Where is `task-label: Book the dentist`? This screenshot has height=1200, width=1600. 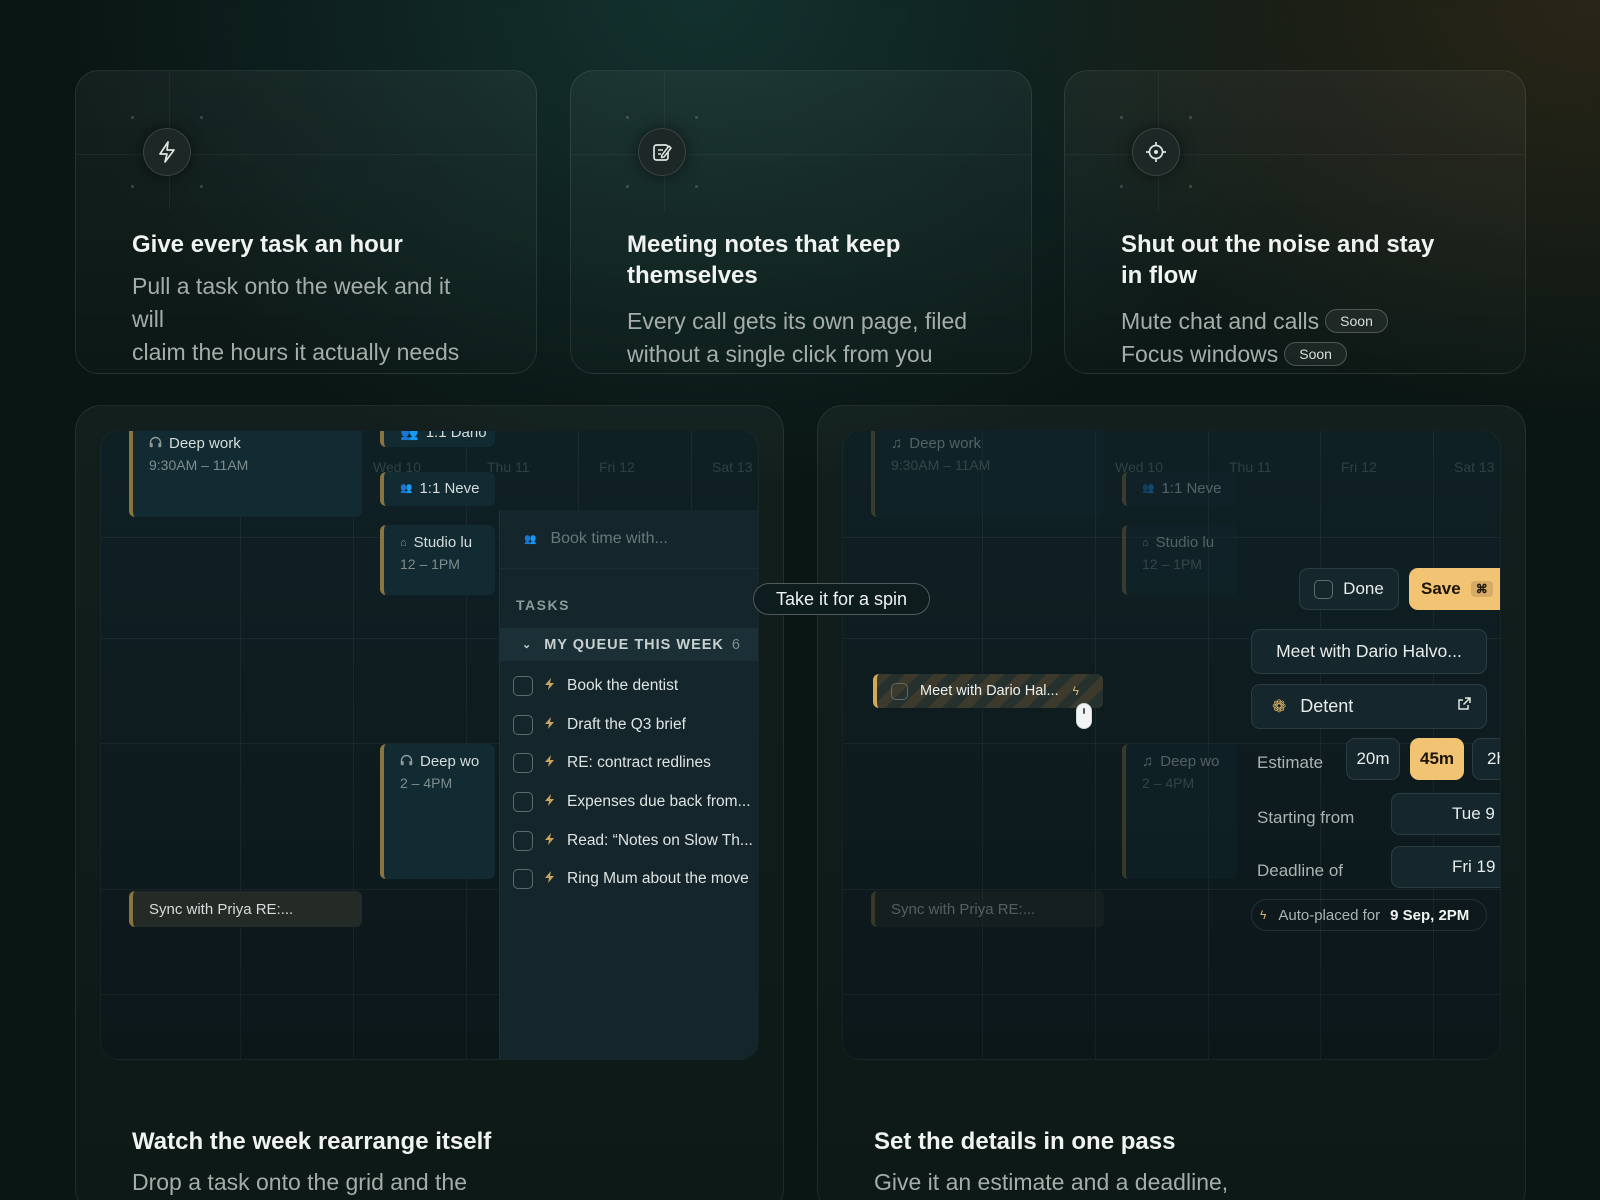
task-label: Book the dentist is located at coordinates (623, 686).